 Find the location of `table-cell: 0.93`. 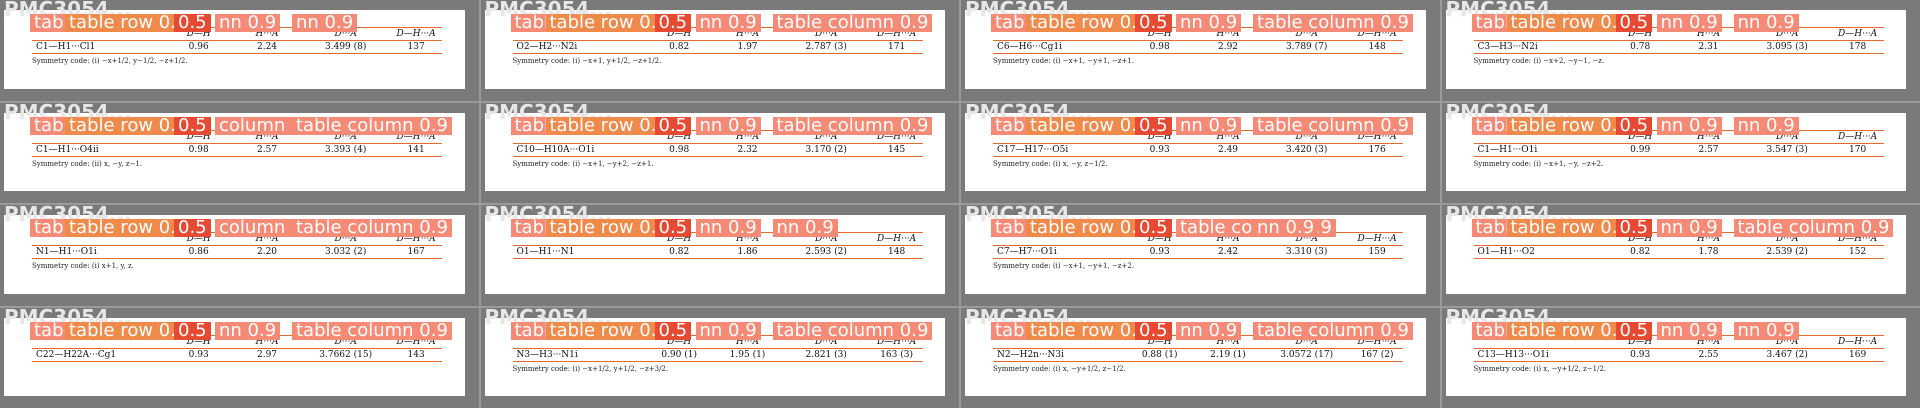

table-cell: 0.93 is located at coordinates (198, 354).